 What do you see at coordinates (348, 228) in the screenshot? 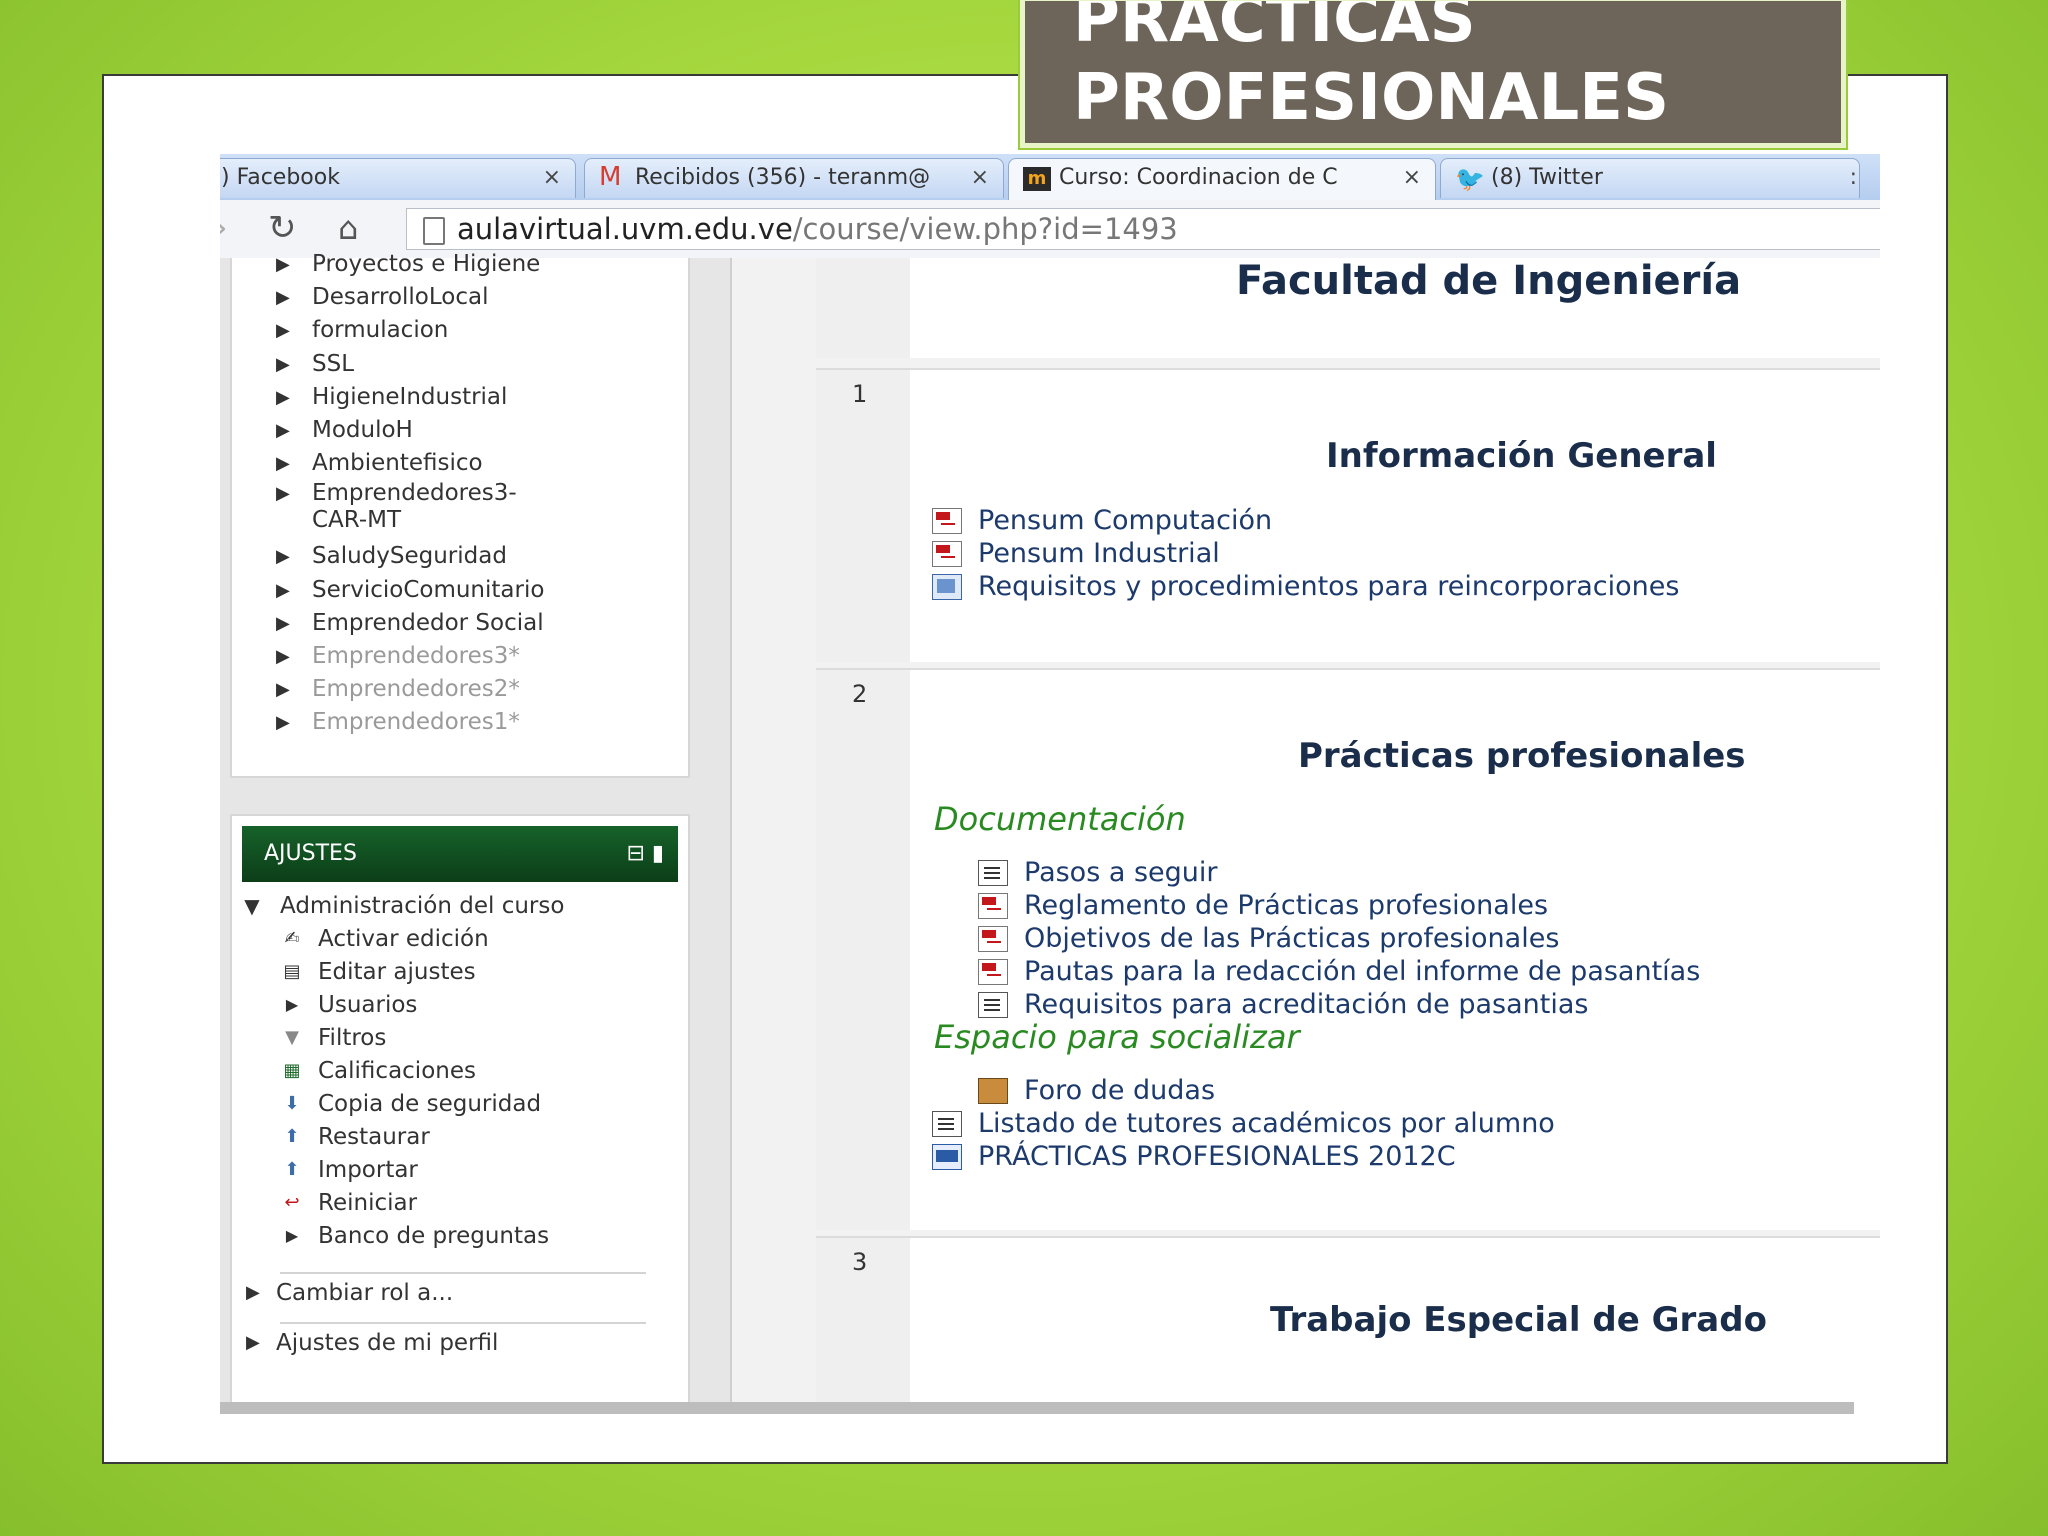
I see `home-icon: ⌂` at bounding box center [348, 228].